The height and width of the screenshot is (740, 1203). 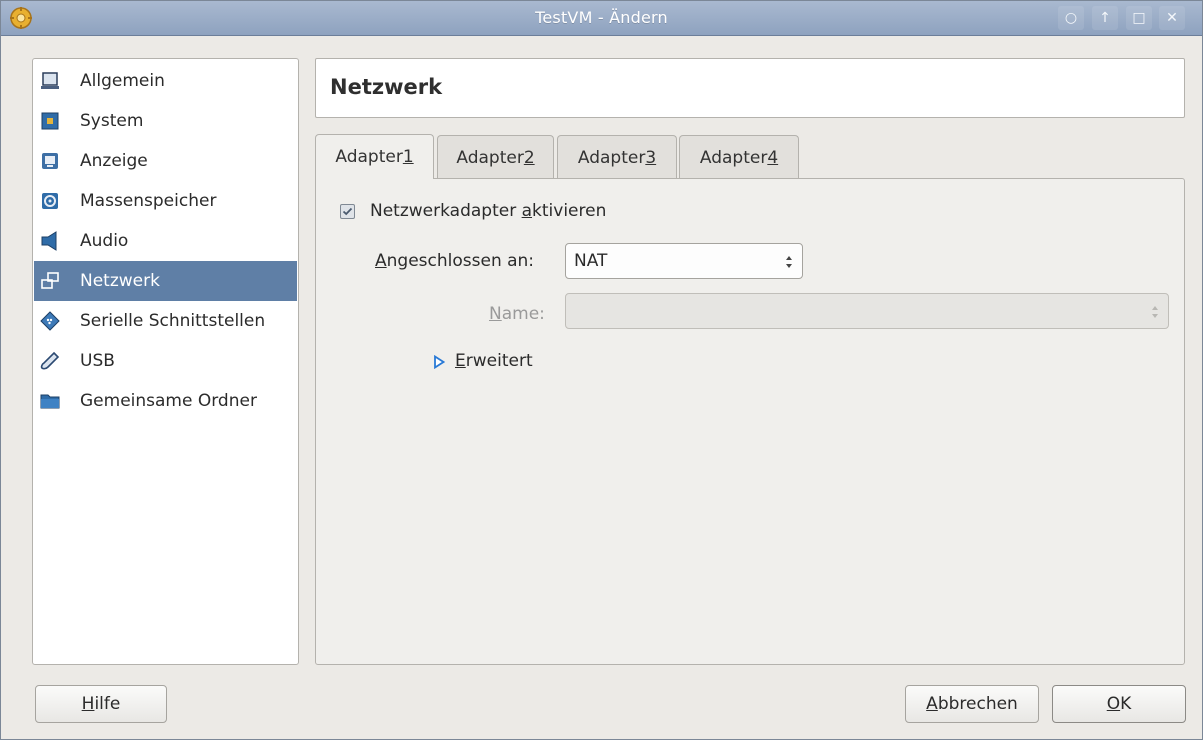 What do you see at coordinates (408, 157) in the screenshot?
I see `tab-mnemonic: 1` at bounding box center [408, 157].